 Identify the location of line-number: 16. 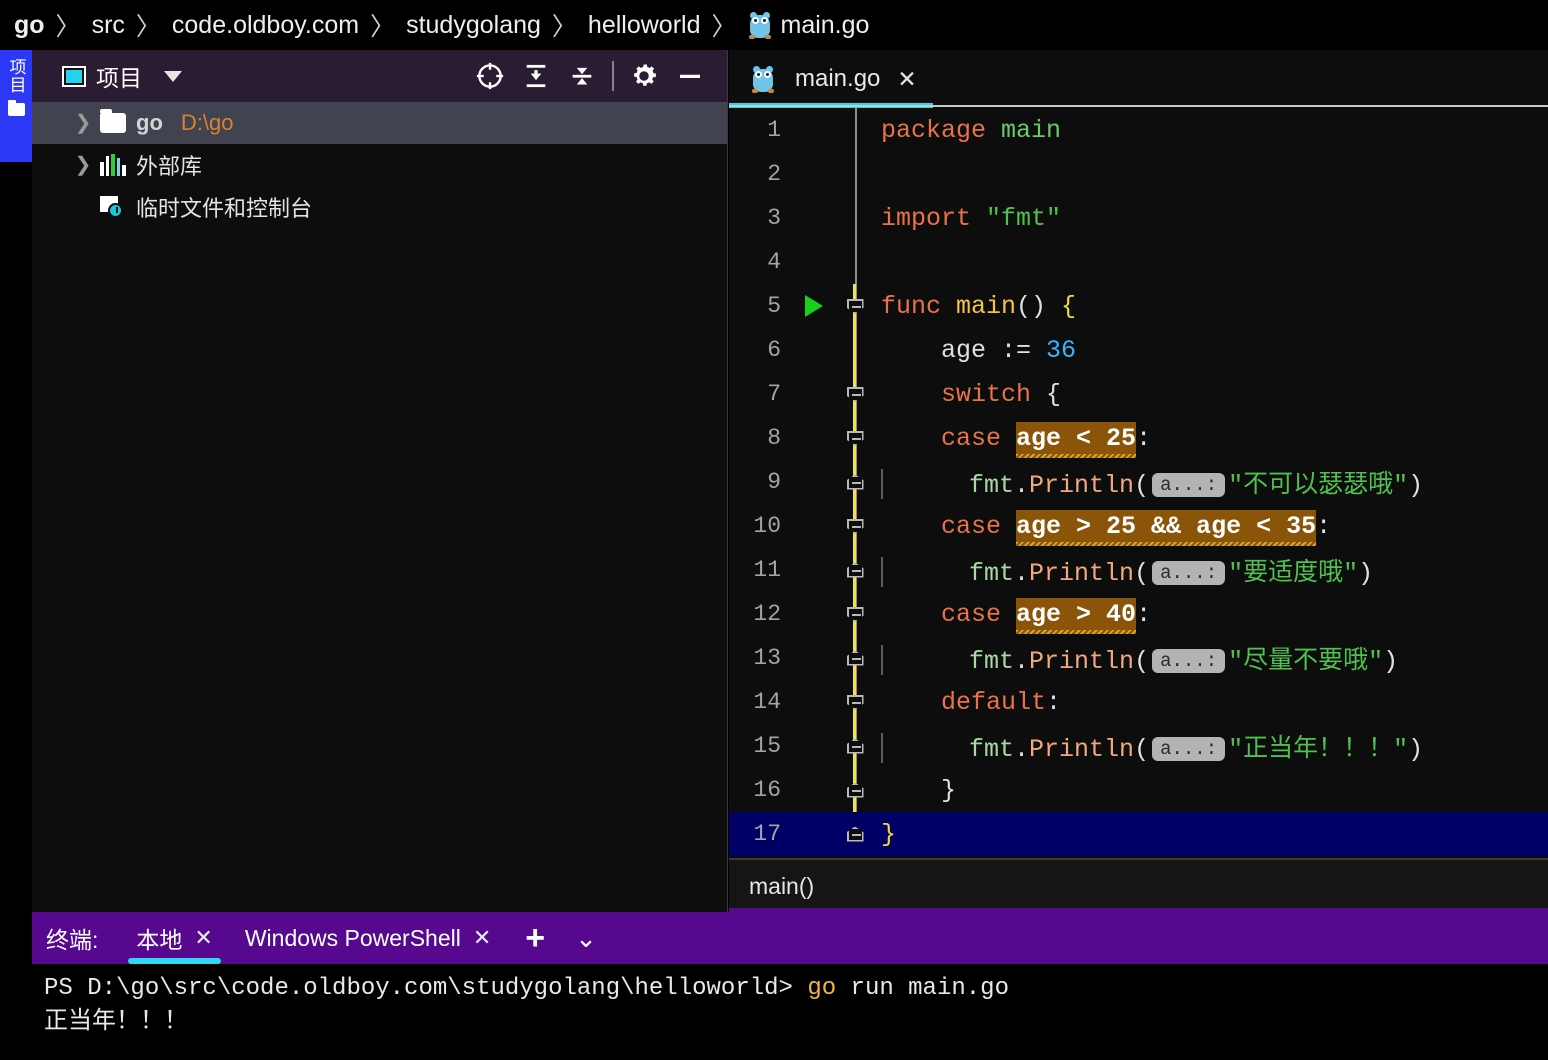
(767, 790).